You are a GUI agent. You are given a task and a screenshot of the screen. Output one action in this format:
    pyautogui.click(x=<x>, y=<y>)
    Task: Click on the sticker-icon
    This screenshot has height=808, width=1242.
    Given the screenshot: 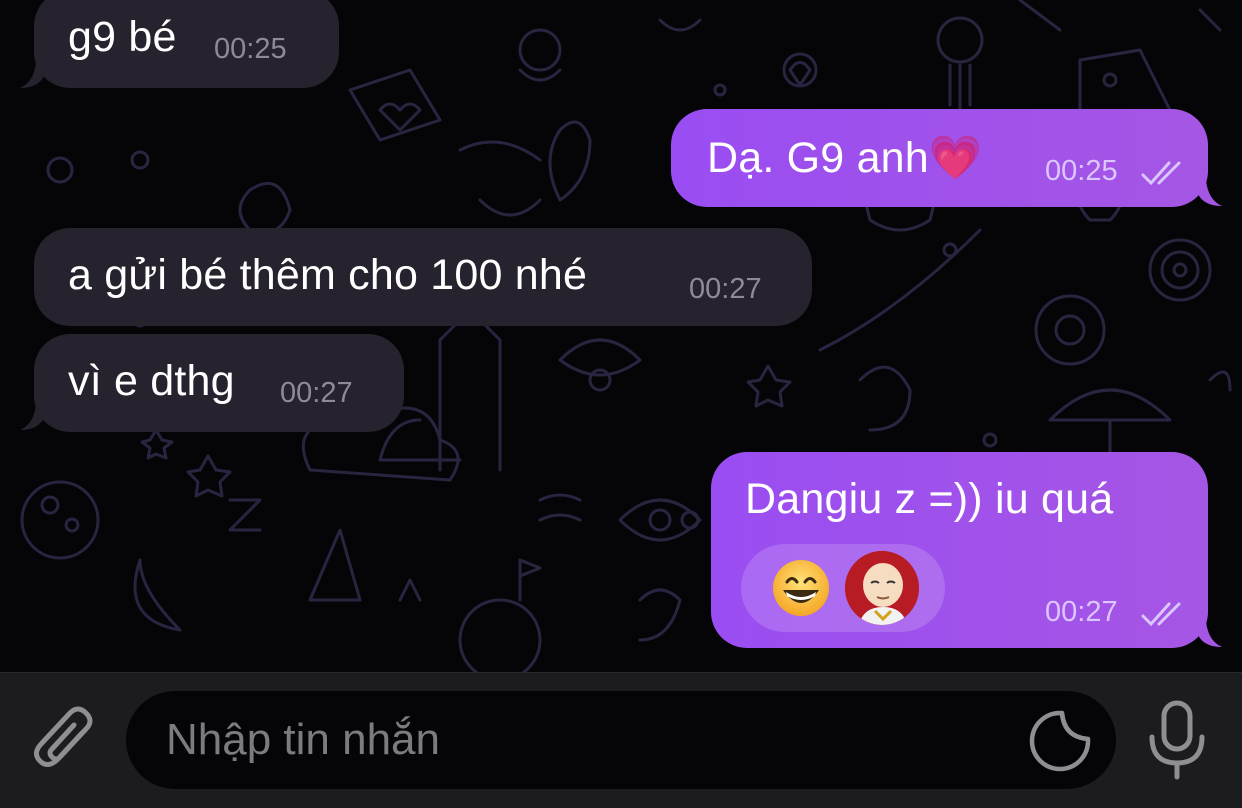 What is the action you would take?
    pyautogui.click(x=1060, y=741)
    